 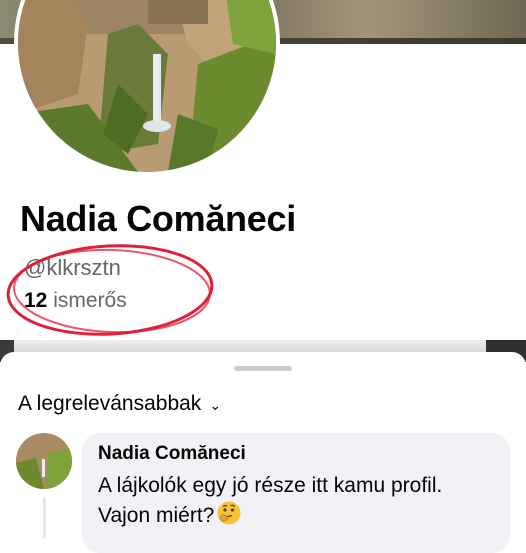 I want to click on comment-avatar, so click(x=44, y=461).